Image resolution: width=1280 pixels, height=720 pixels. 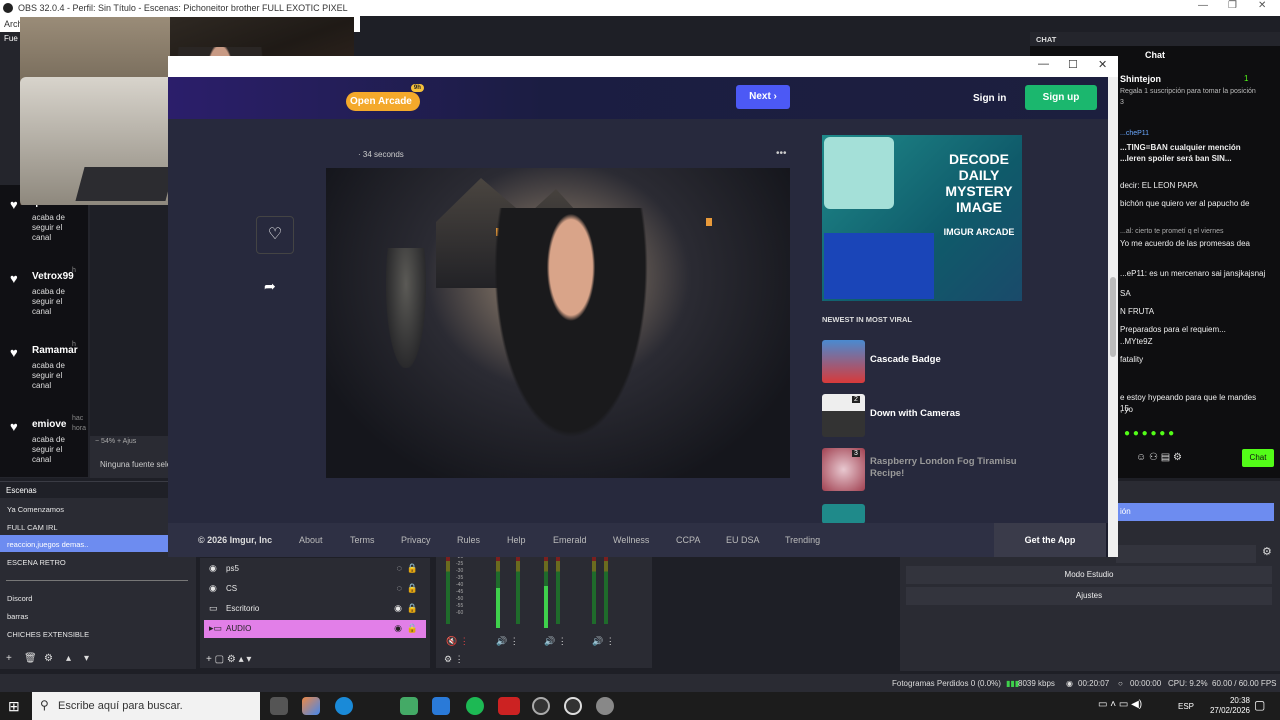 What do you see at coordinates (315, 589) in the screenshot?
I see `source-item: ◉ CS ◌ 🔒` at bounding box center [315, 589].